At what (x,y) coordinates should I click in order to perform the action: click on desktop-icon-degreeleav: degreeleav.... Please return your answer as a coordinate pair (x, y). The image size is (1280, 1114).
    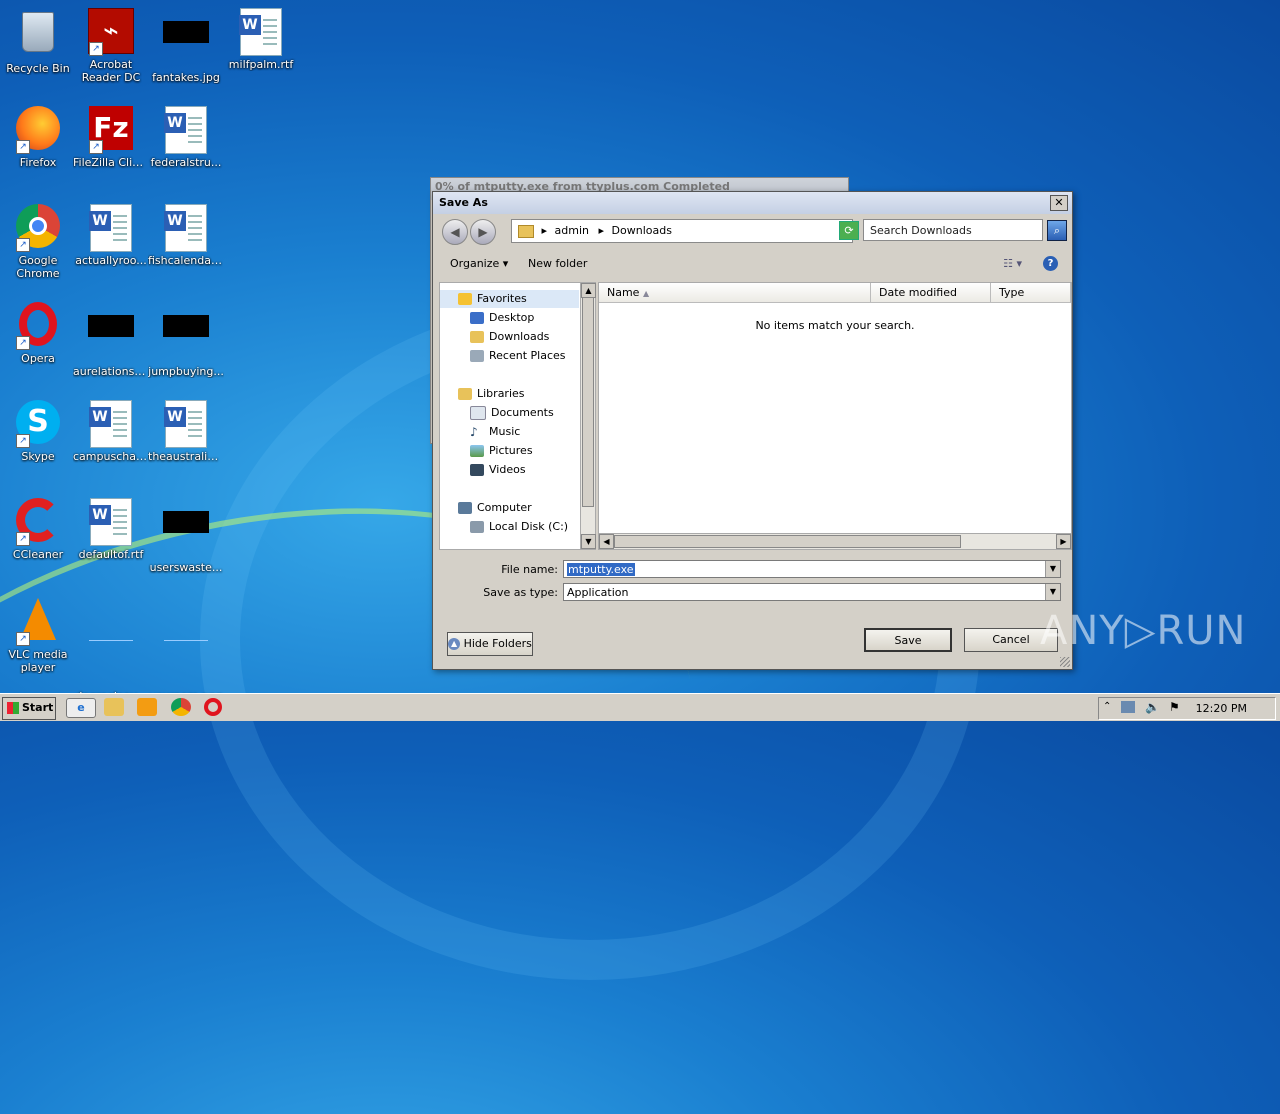
    Looking at the image, I should click on (111, 649).